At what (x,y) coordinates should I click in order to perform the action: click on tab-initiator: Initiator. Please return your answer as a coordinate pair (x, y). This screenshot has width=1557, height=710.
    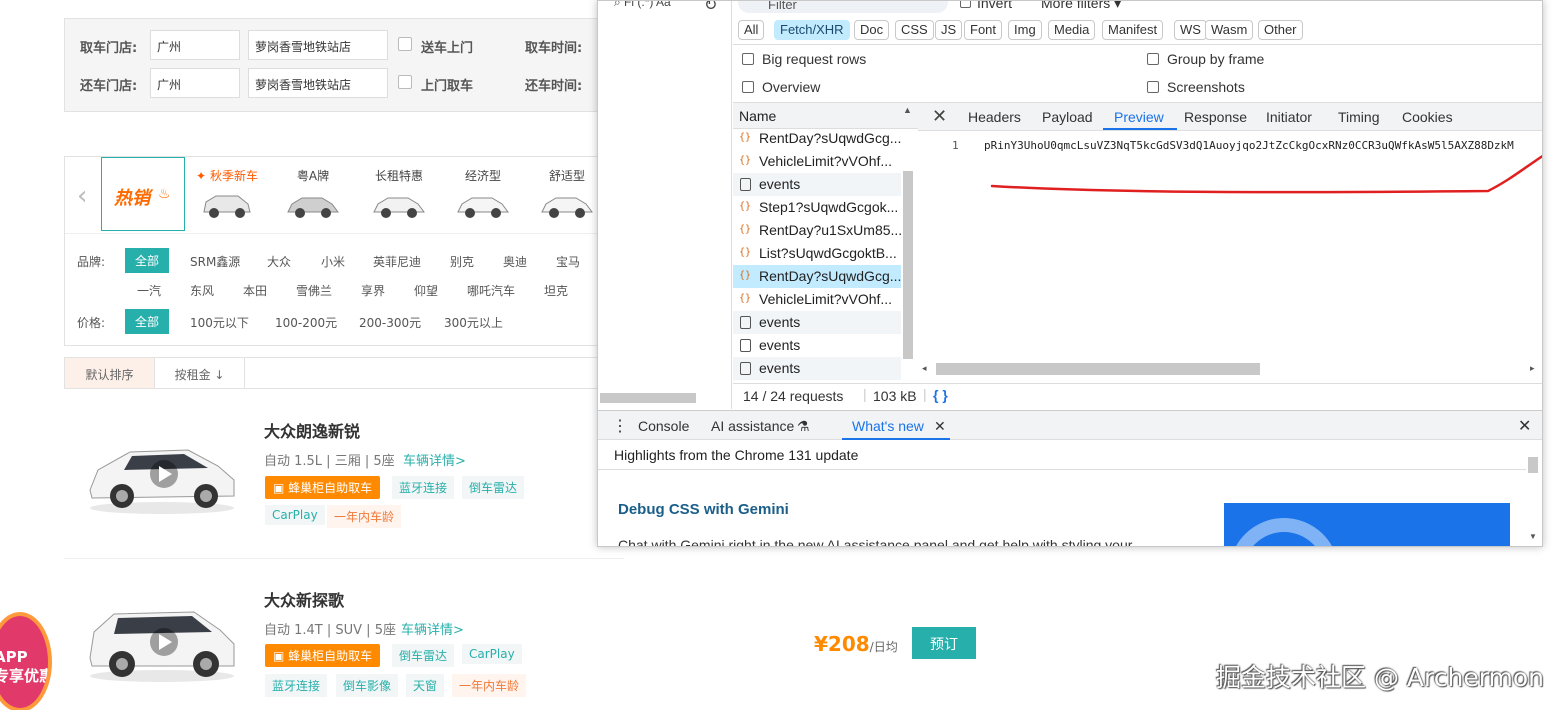
    Looking at the image, I should click on (1289, 117).